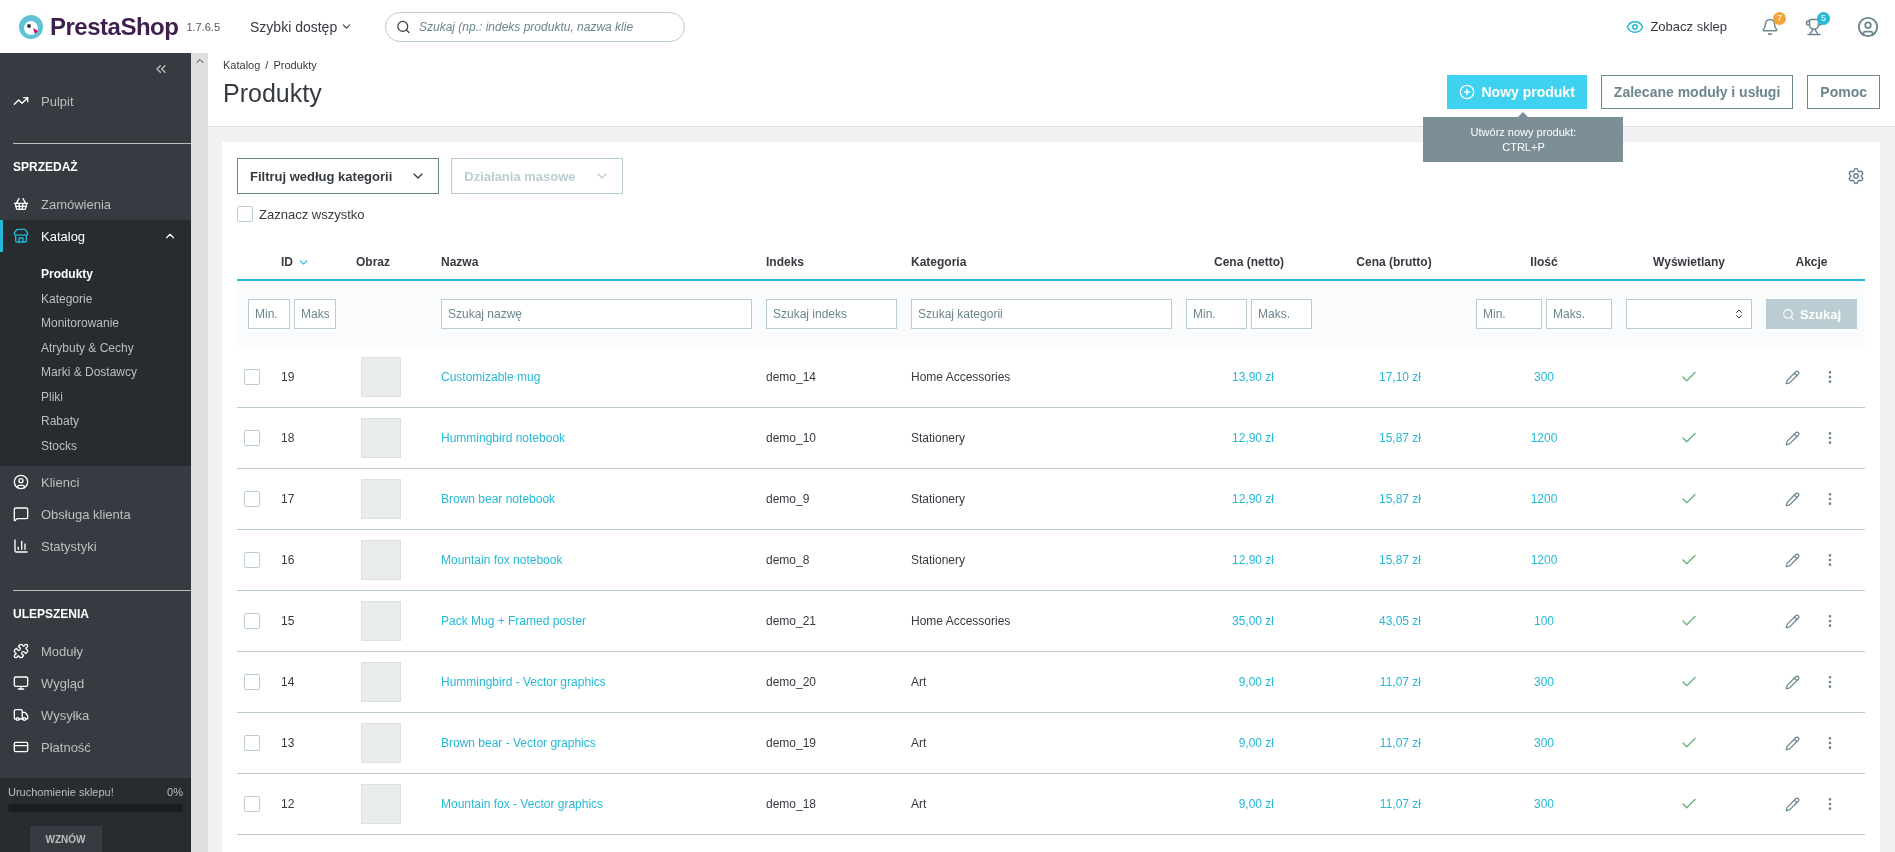 This screenshot has height=852, width=1895. What do you see at coordinates (95, 274) in the screenshot?
I see `submenu-item: Produkty` at bounding box center [95, 274].